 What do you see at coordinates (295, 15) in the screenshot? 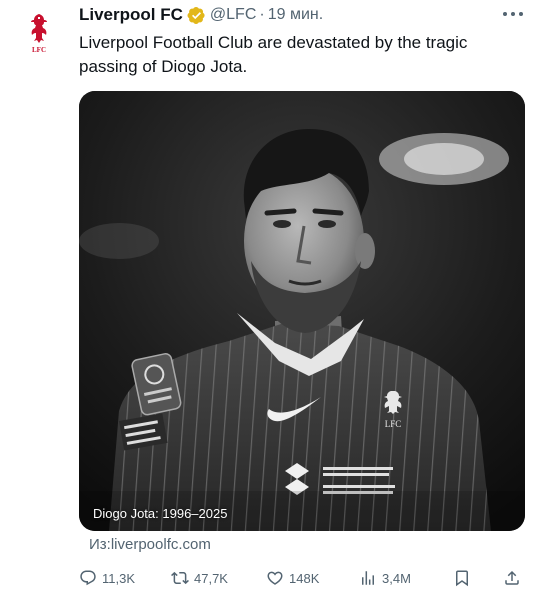
I see `tweet-timestamp: 19 мин.` at bounding box center [295, 15].